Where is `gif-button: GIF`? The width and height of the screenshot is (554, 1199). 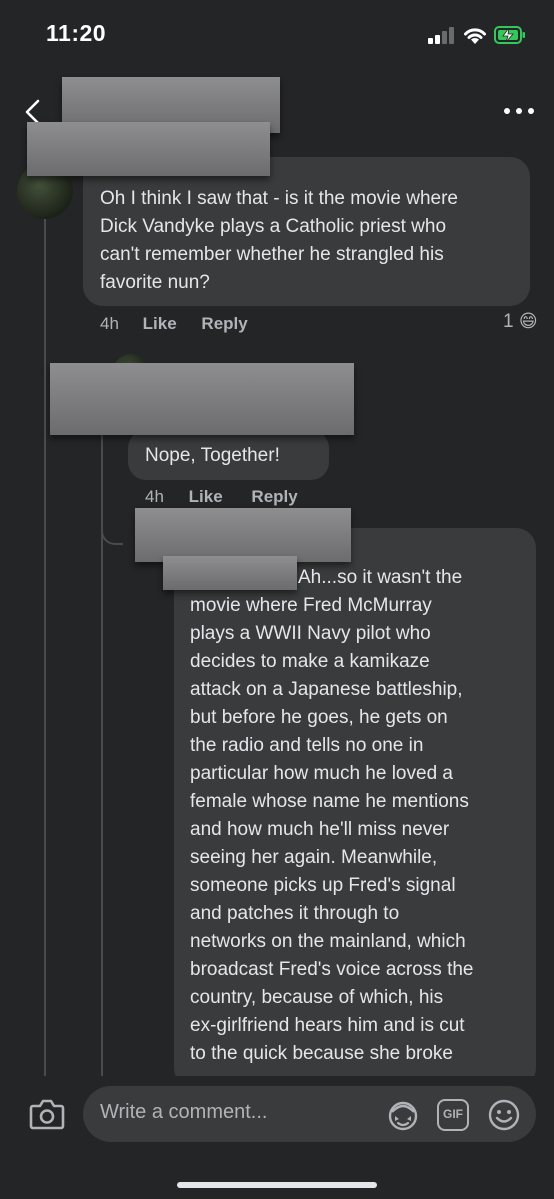
gif-button: GIF is located at coordinates (453, 1115).